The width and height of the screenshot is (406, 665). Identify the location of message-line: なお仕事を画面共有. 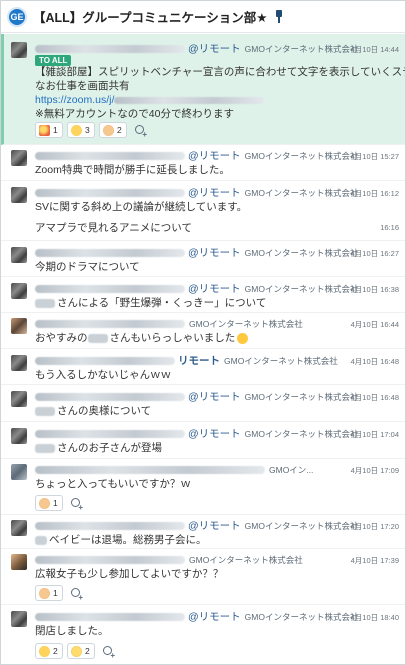
(82, 86).